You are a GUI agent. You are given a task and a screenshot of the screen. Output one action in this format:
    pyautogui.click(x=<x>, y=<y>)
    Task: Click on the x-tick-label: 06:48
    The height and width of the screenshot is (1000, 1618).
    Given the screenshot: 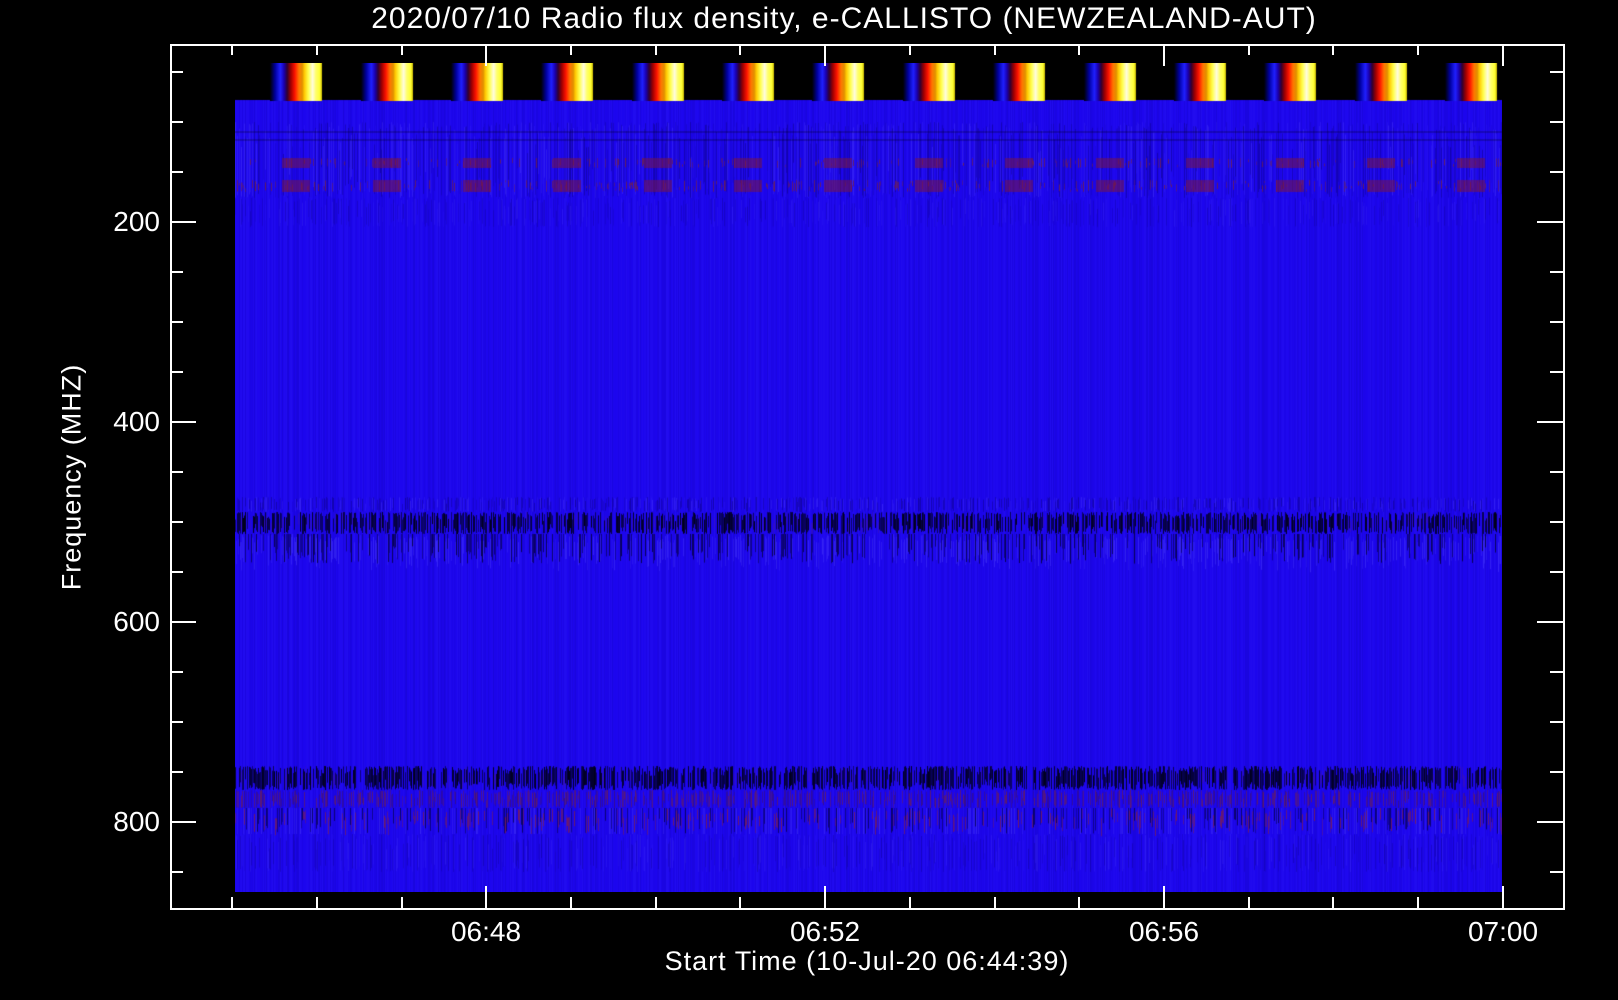 What is the action you would take?
    pyautogui.click(x=486, y=931)
    